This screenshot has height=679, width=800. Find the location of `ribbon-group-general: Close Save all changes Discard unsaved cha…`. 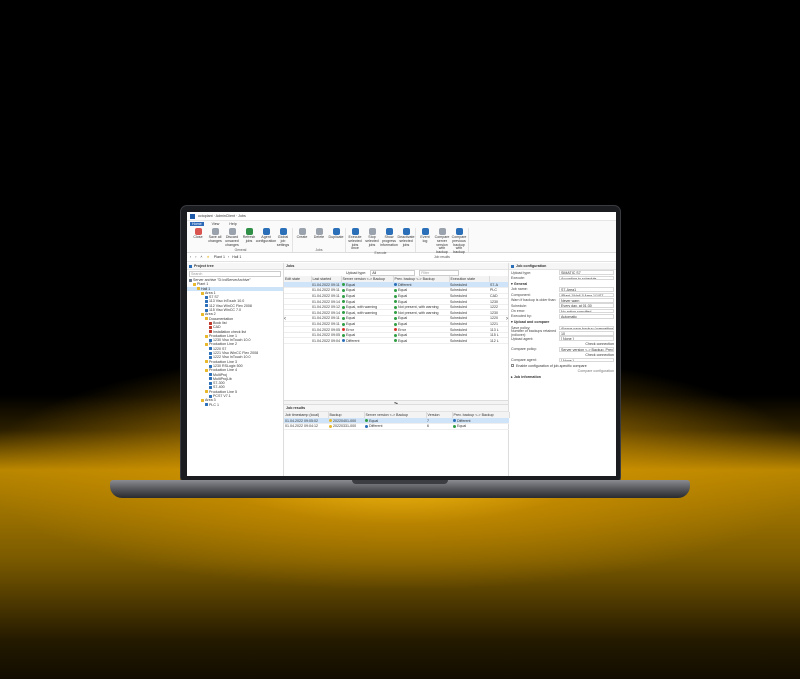

ribbon-group-general: Close Save all changes Discard unsaved cha… is located at coordinates (241, 240).